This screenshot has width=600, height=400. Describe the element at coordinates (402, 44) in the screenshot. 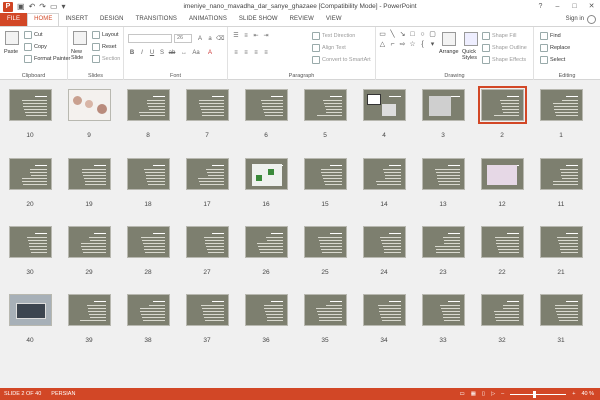

I see `right-arrow-shape-icon: ⇨` at that location.